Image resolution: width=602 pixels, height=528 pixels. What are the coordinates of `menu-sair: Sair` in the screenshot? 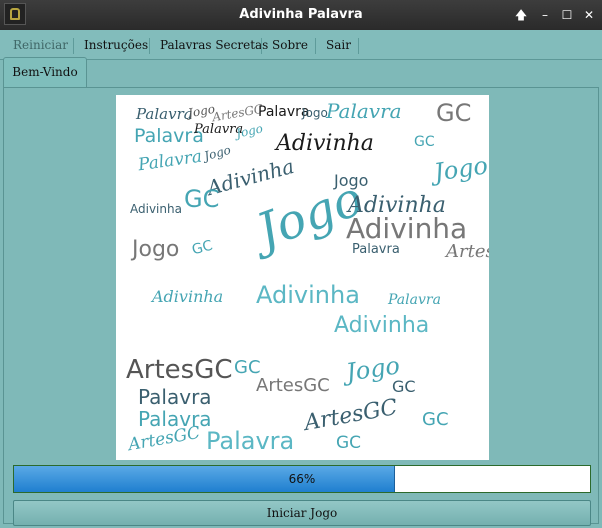 It's located at (338, 45).